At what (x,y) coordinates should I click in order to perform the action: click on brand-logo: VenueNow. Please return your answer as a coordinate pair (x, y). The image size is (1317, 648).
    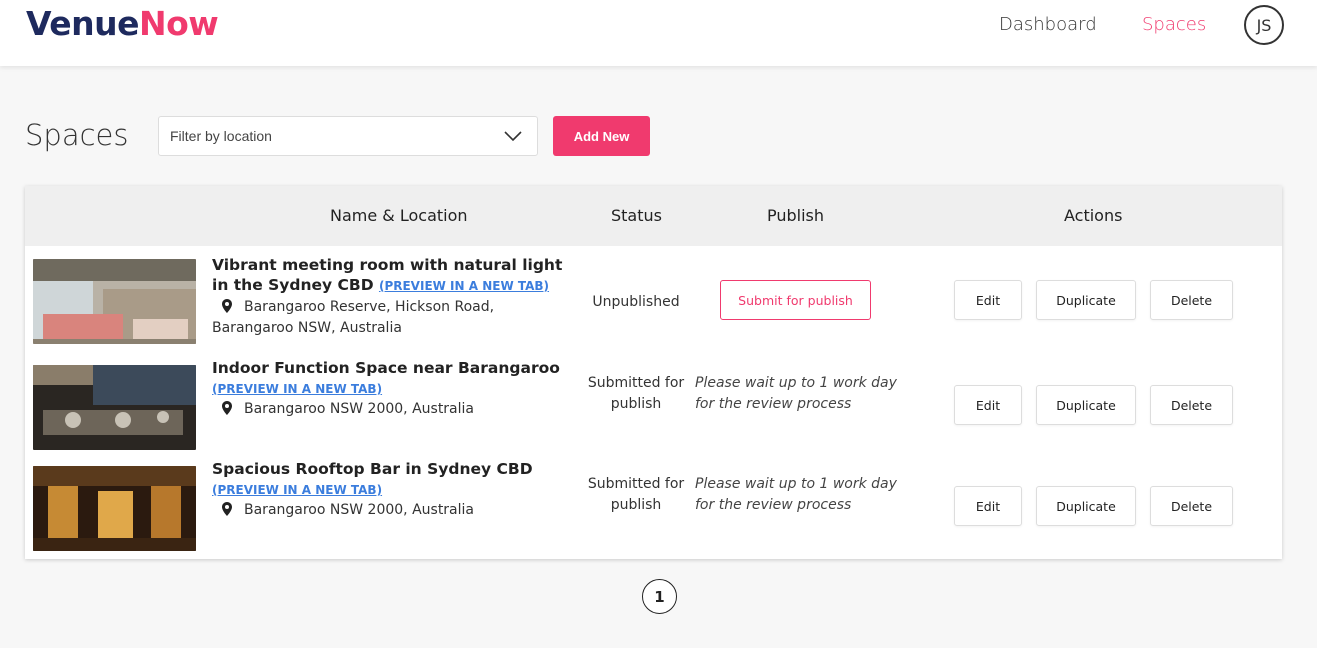
    Looking at the image, I should click on (122, 23).